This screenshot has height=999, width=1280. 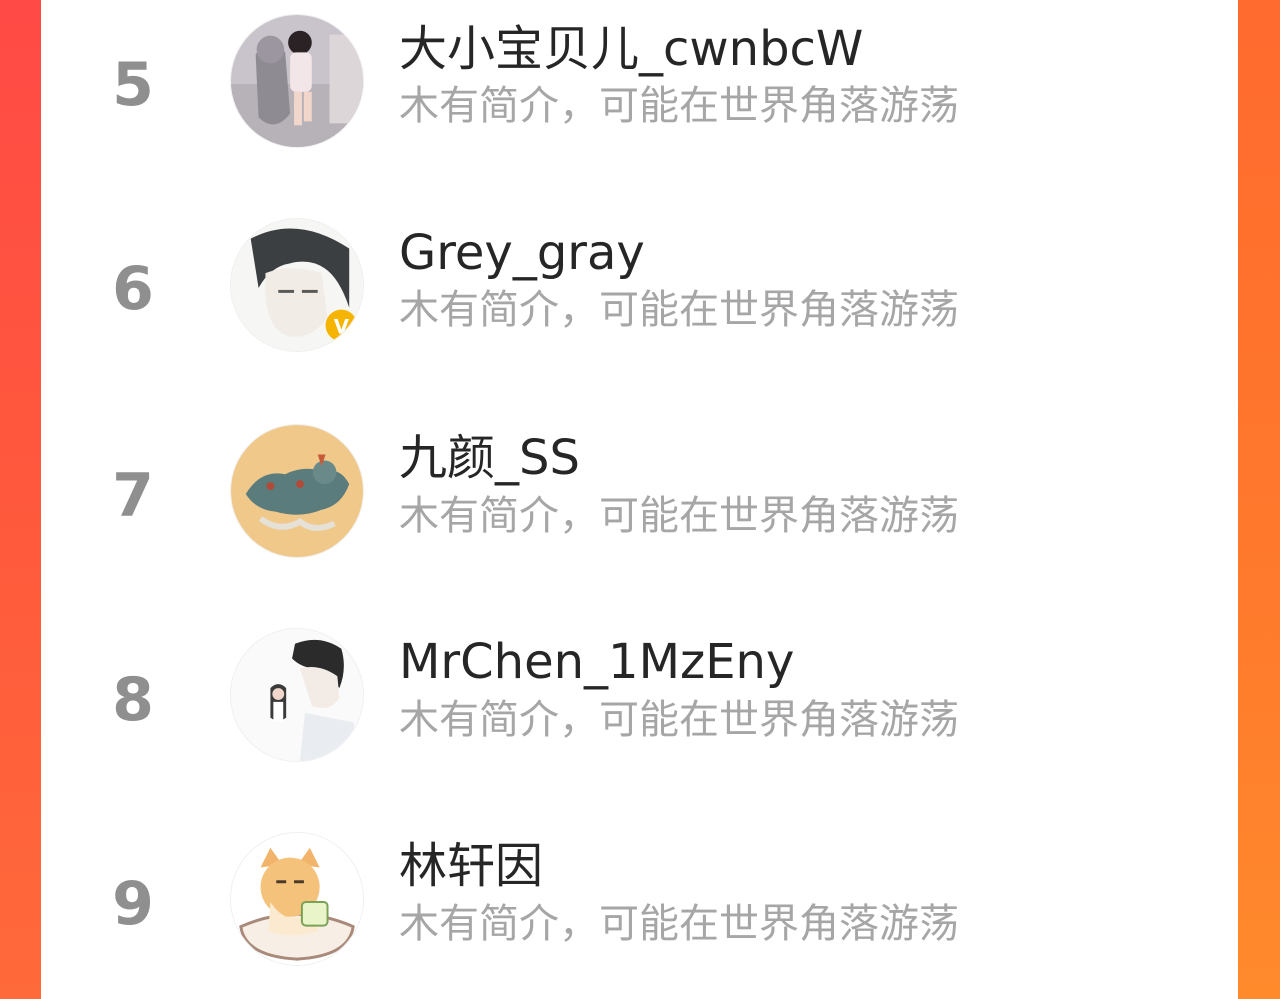 I want to click on avatar: V, so click(x=297, y=285).